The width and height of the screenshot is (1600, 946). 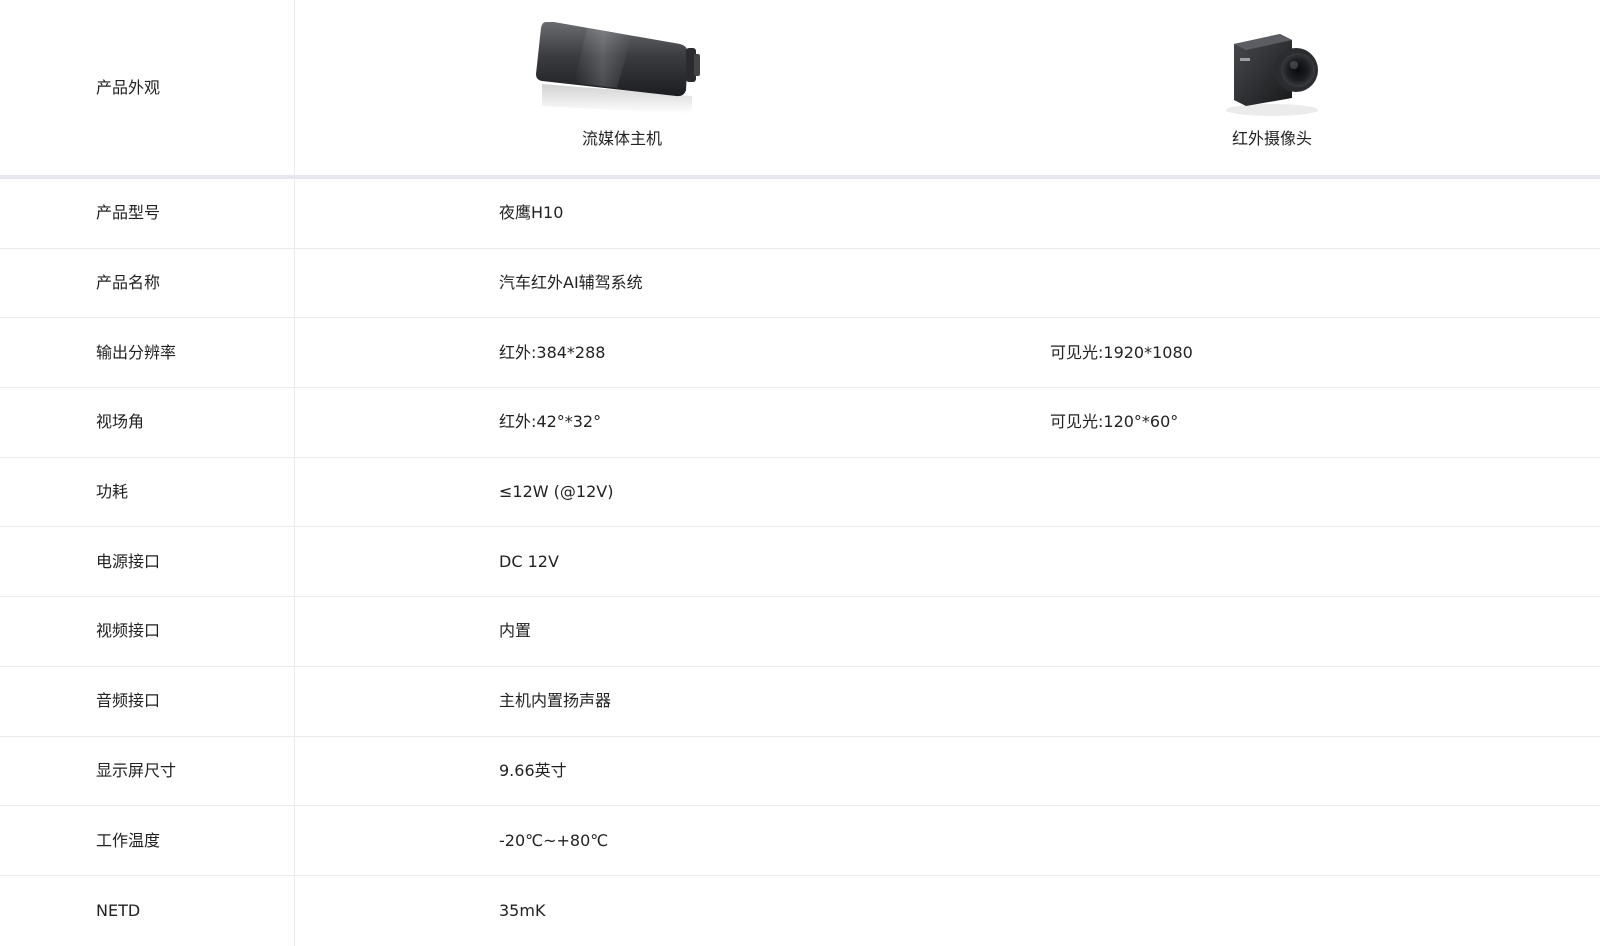 I want to click on infrared-camera-image, so click(x=1272, y=67).